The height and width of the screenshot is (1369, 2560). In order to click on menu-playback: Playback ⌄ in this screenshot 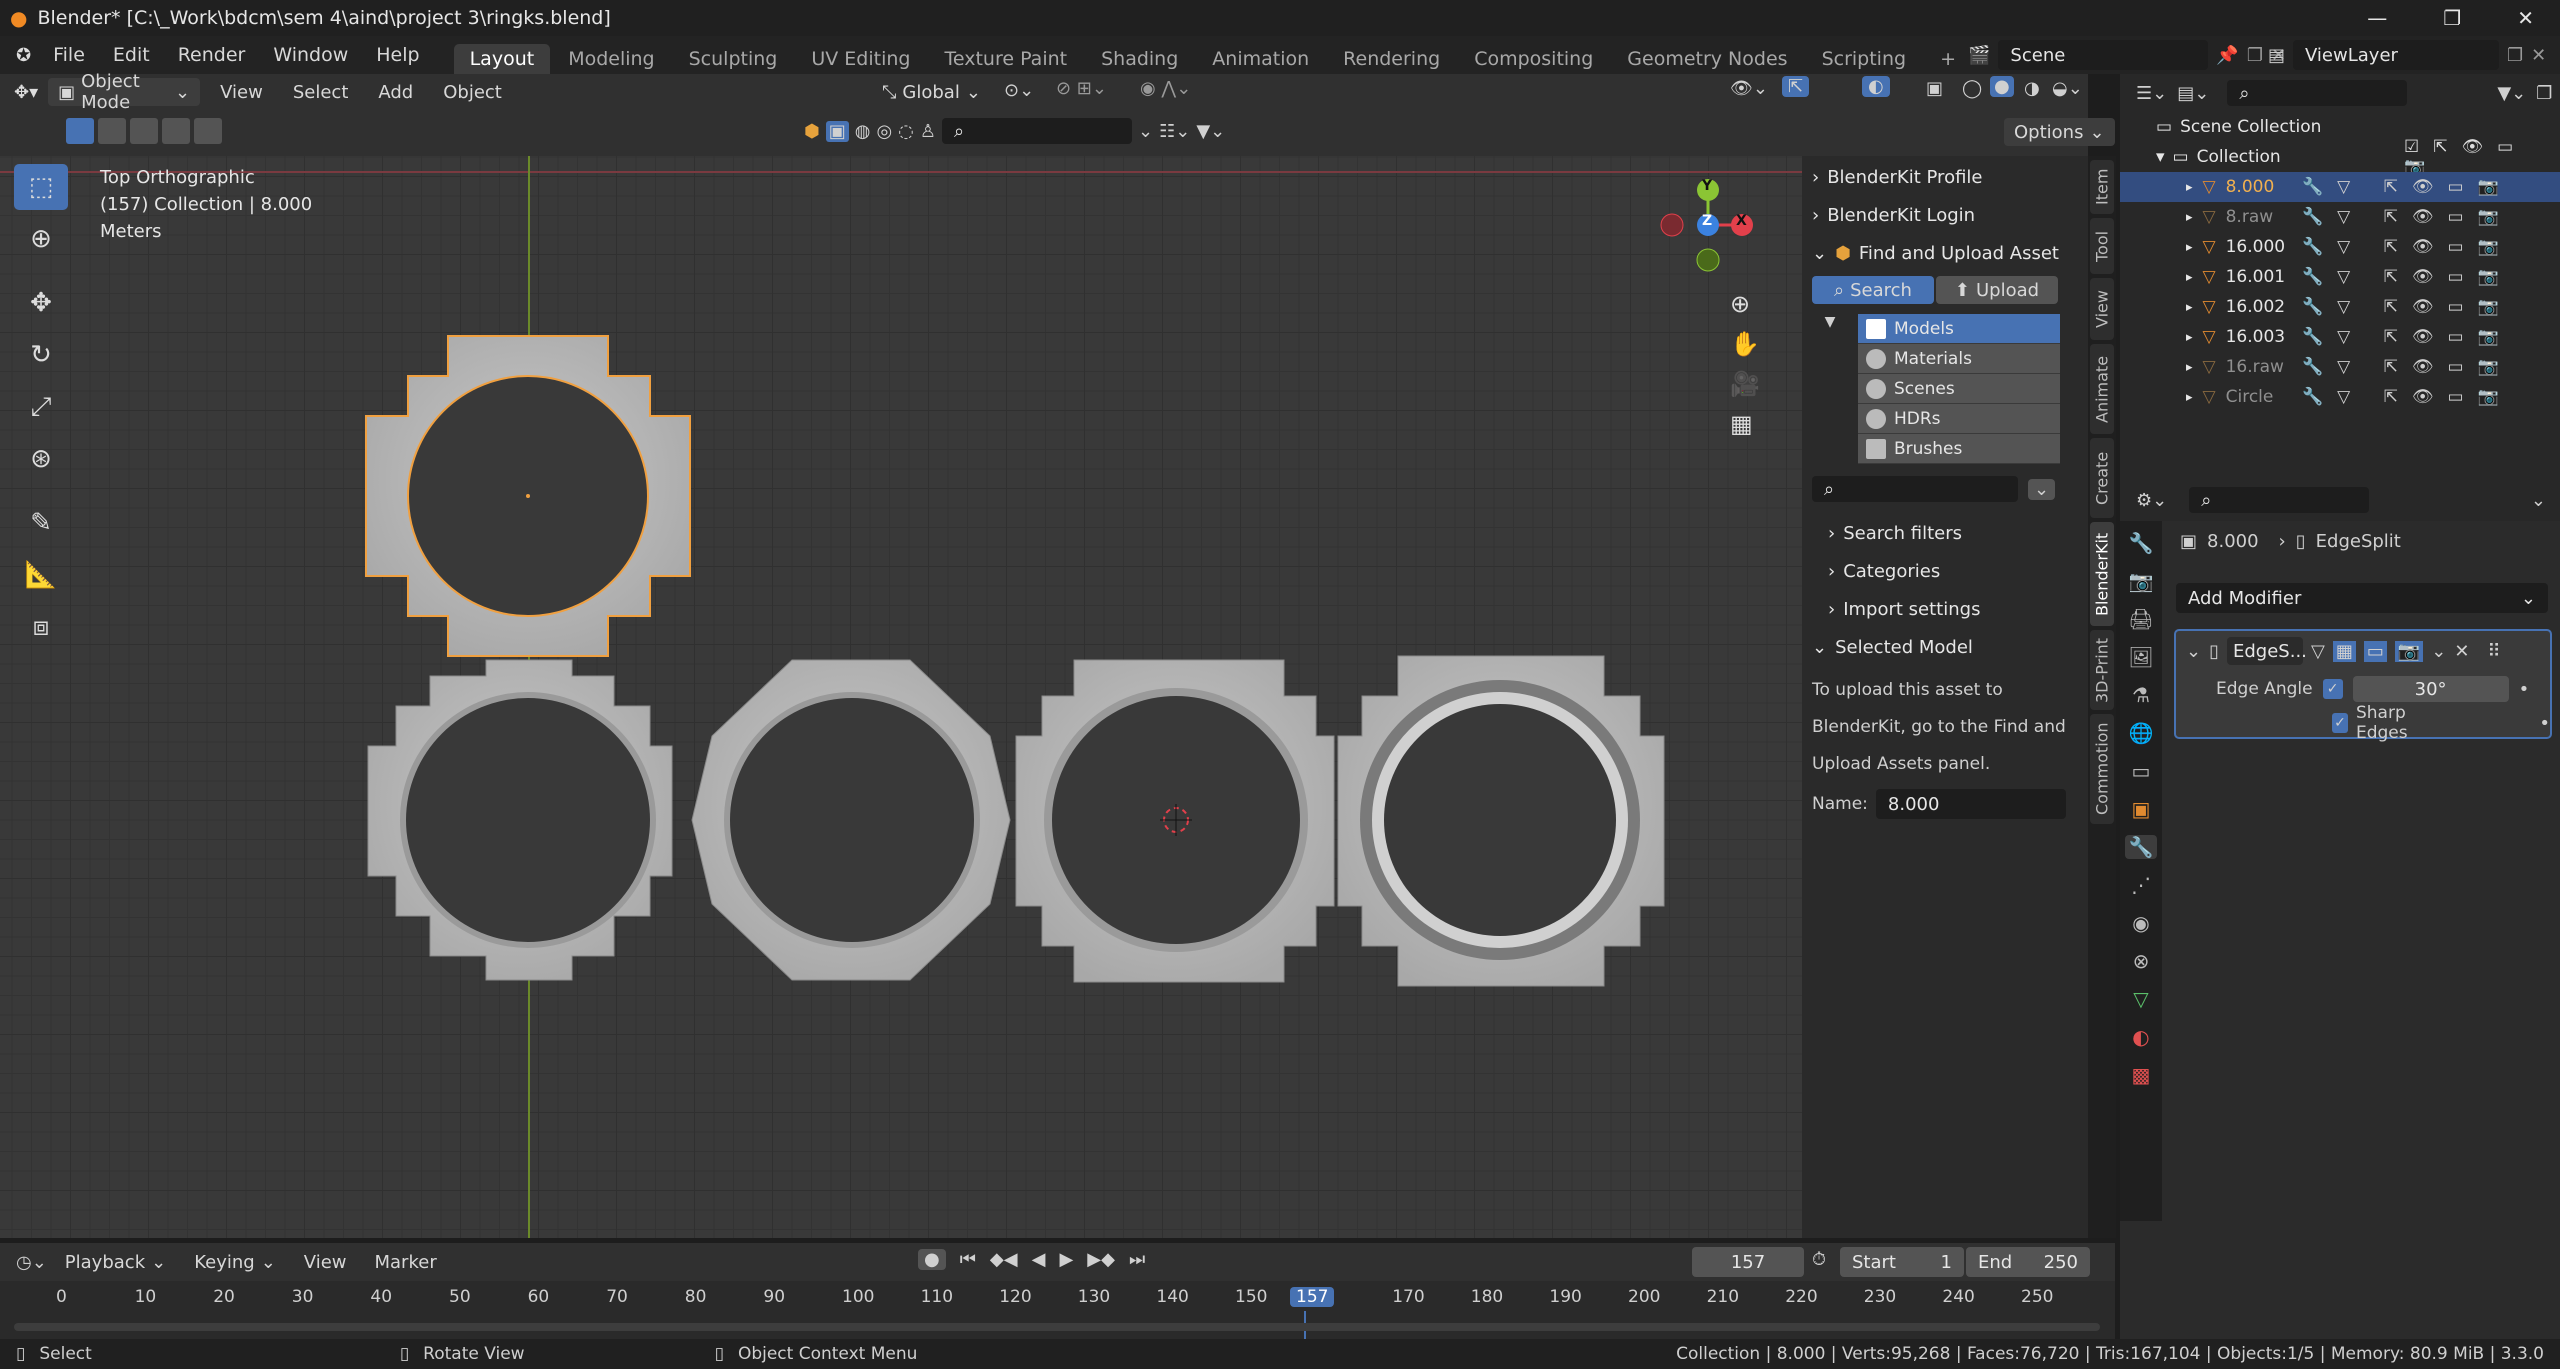, I will do `click(115, 1262)`.